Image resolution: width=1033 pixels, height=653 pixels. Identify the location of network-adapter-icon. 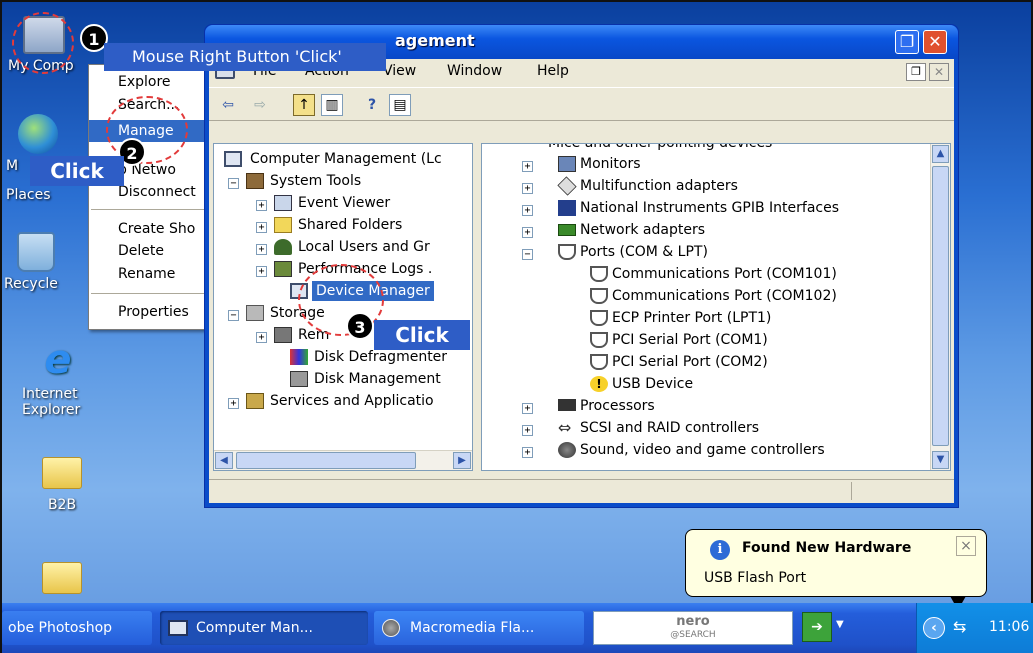
(567, 230).